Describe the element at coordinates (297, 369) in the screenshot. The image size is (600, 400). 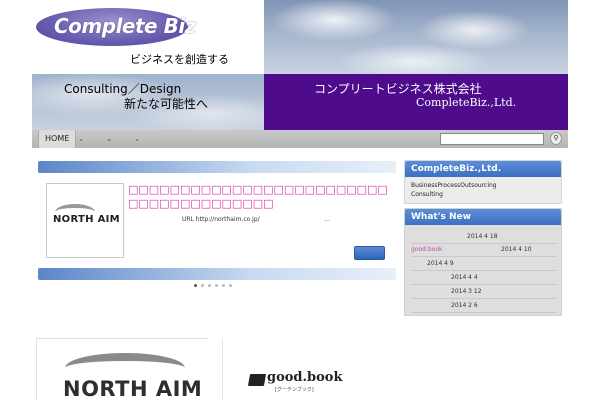
I see `good-book-banner: good.book [グーテンブック]` at that location.